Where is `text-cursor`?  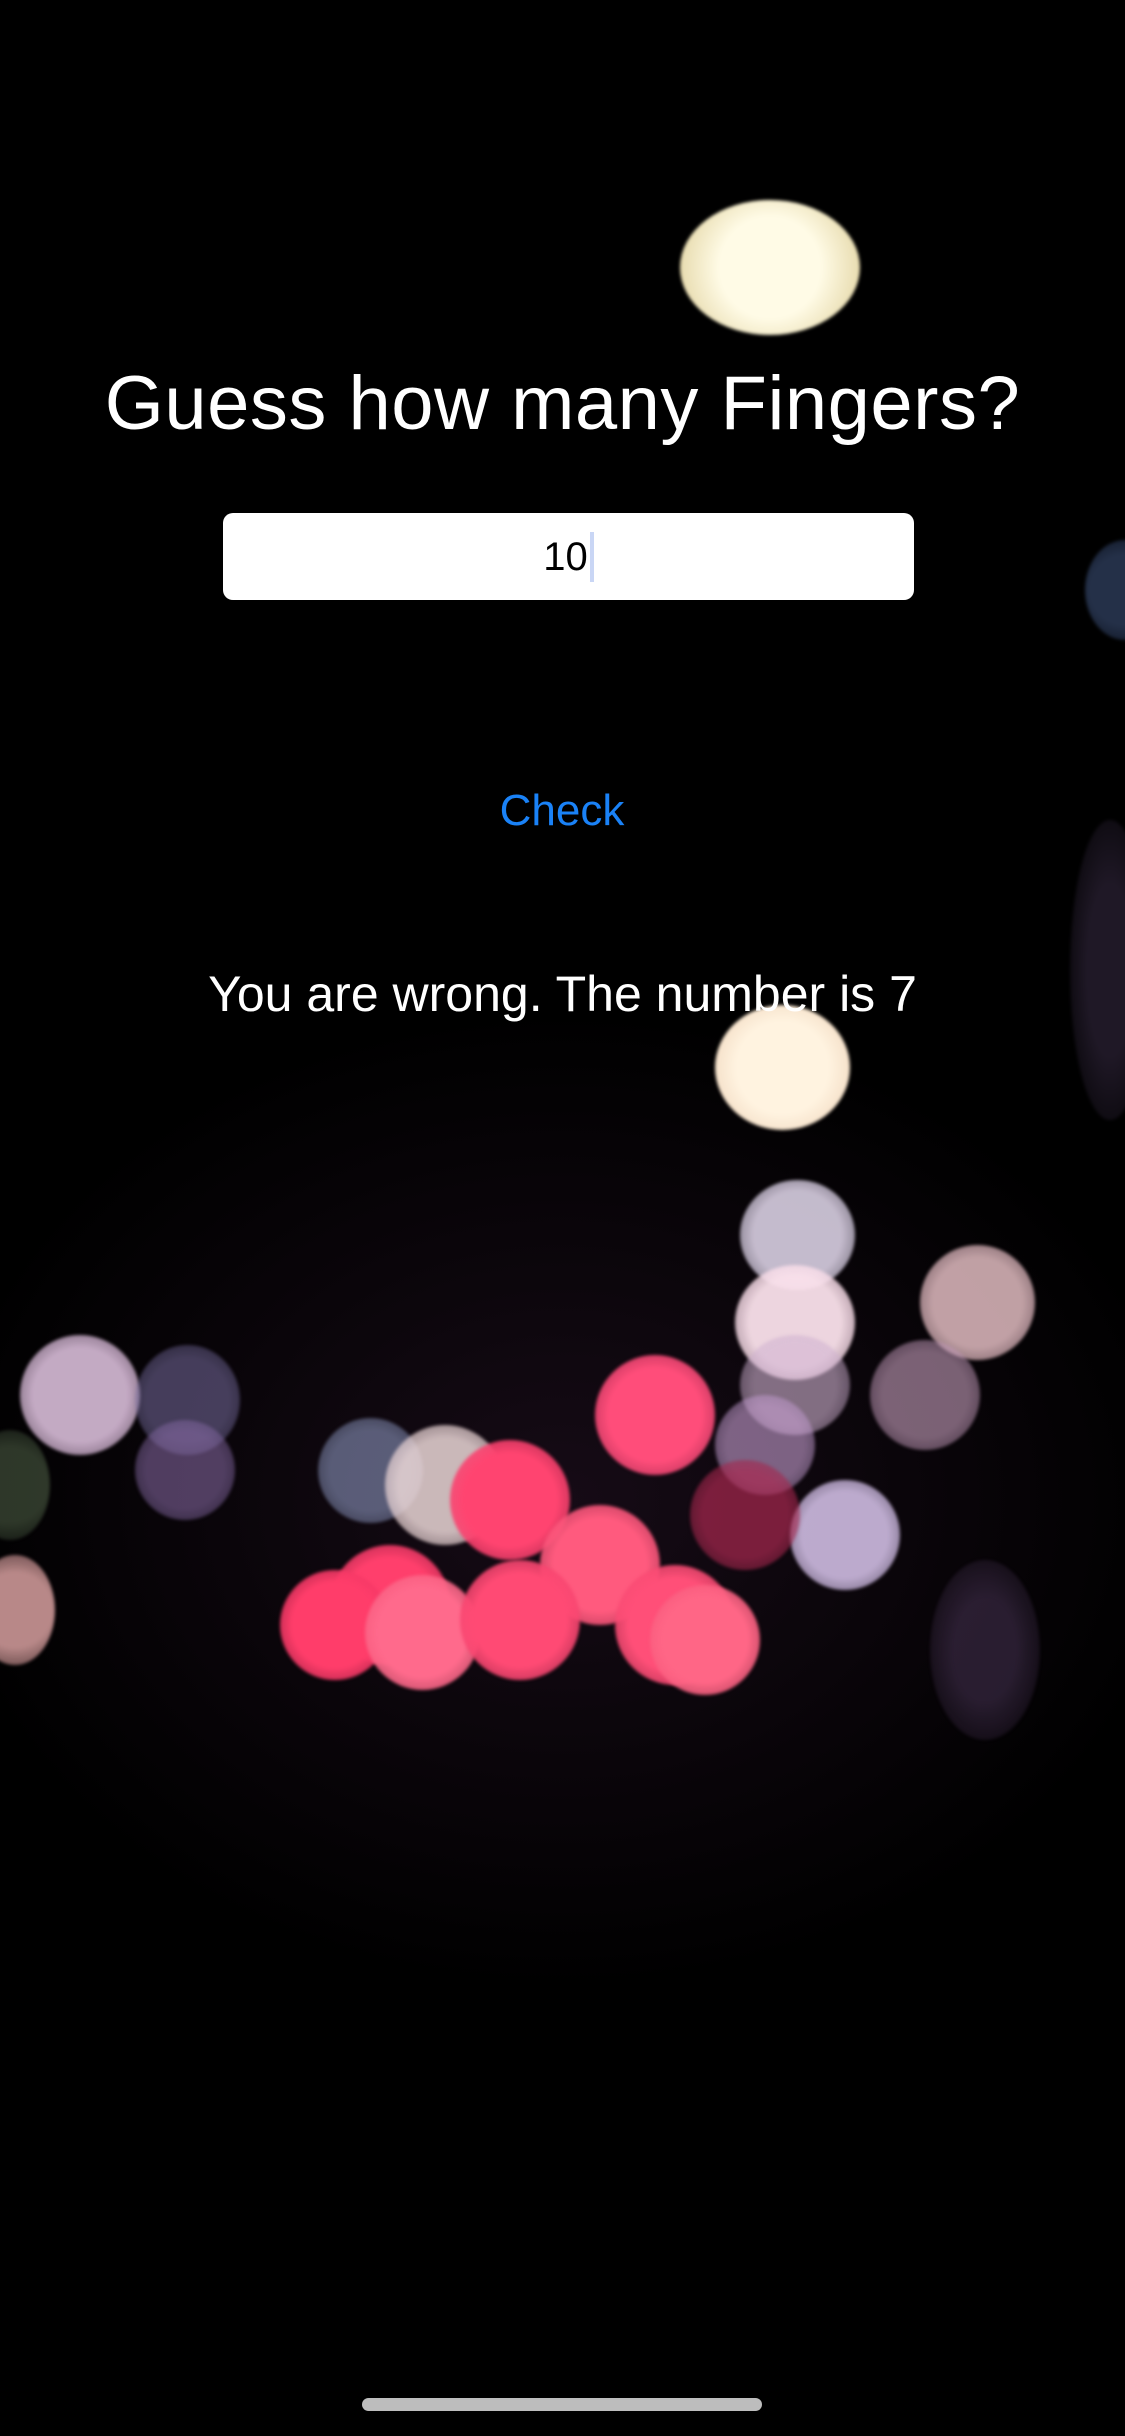 text-cursor is located at coordinates (591, 556).